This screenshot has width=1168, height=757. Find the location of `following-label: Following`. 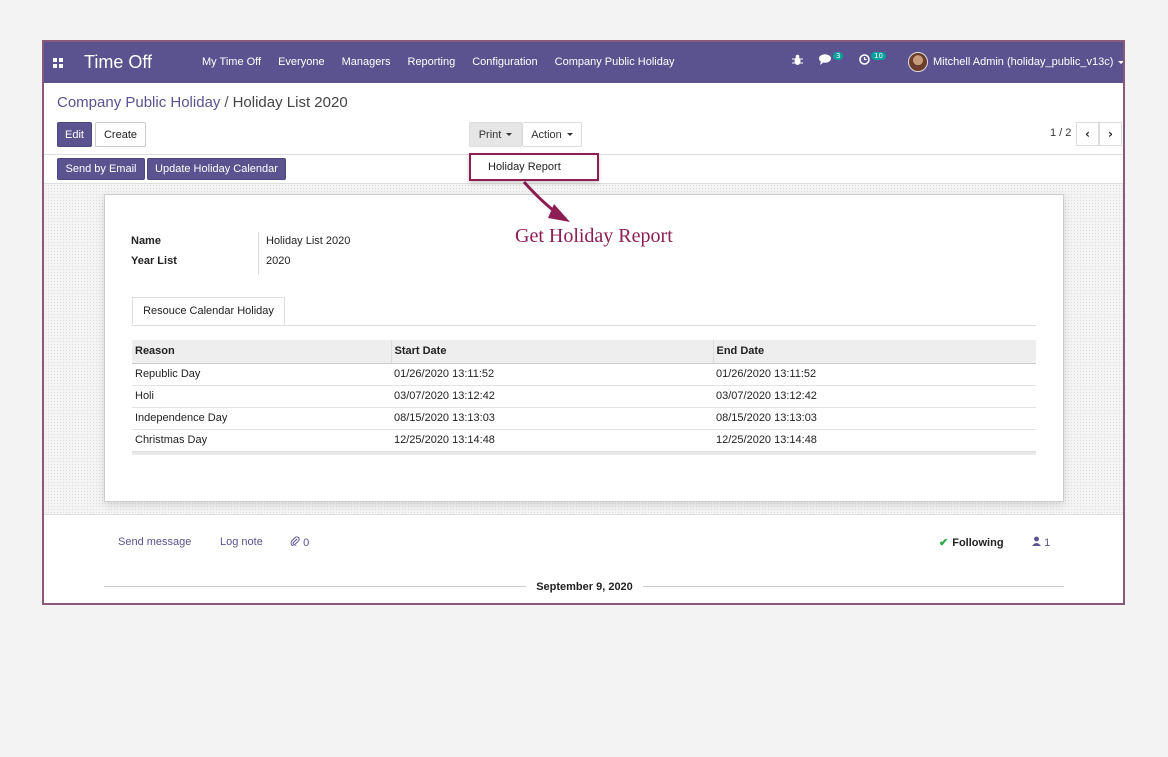

following-label: Following is located at coordinates (978, 543).